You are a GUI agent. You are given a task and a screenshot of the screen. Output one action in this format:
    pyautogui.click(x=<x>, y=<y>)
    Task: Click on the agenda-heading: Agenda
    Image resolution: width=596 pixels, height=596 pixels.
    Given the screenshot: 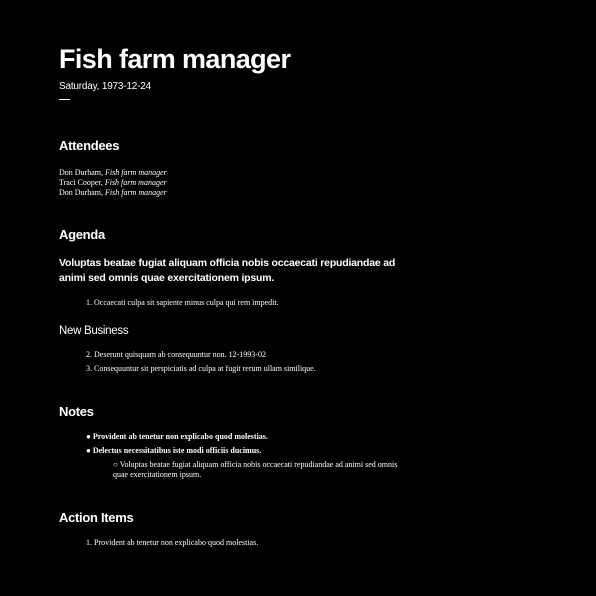 What is the action you would take?
    pyautogui.click(x=82, y=234)
    